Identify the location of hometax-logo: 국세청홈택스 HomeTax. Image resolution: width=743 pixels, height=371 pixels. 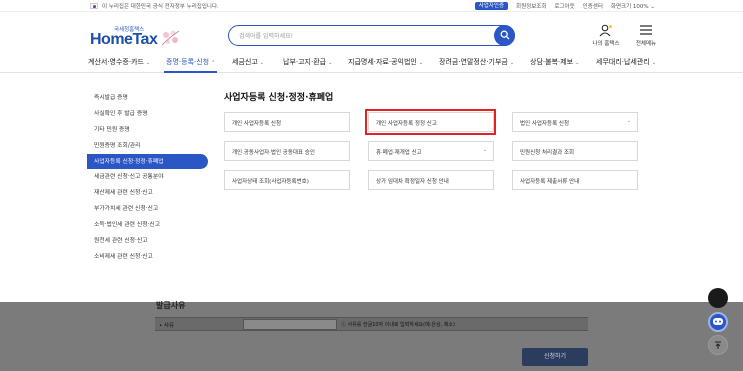
(137, 37).